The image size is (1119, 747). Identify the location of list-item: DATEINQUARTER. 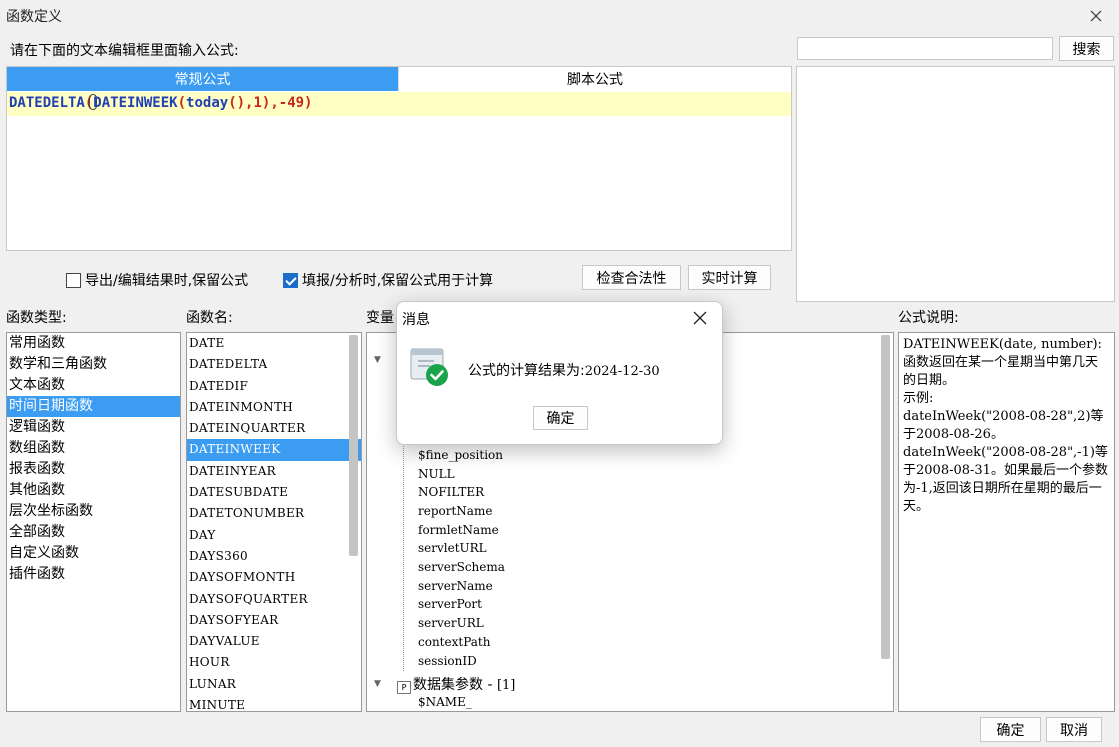
(274, 428).